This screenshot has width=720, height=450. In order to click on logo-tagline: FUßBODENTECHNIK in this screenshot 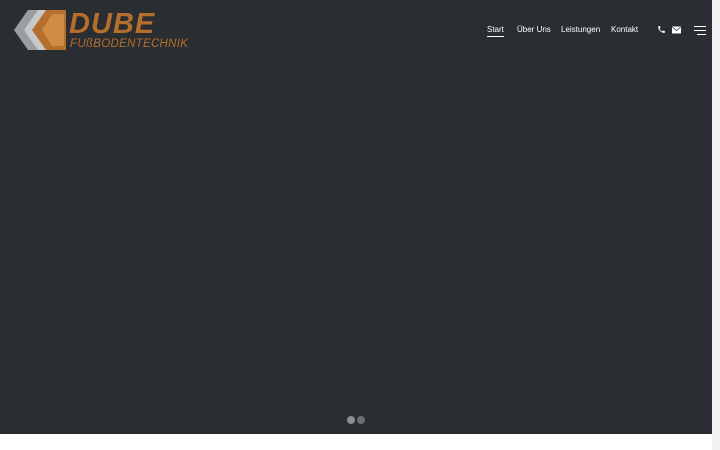, I will do `click(129, 44)`.